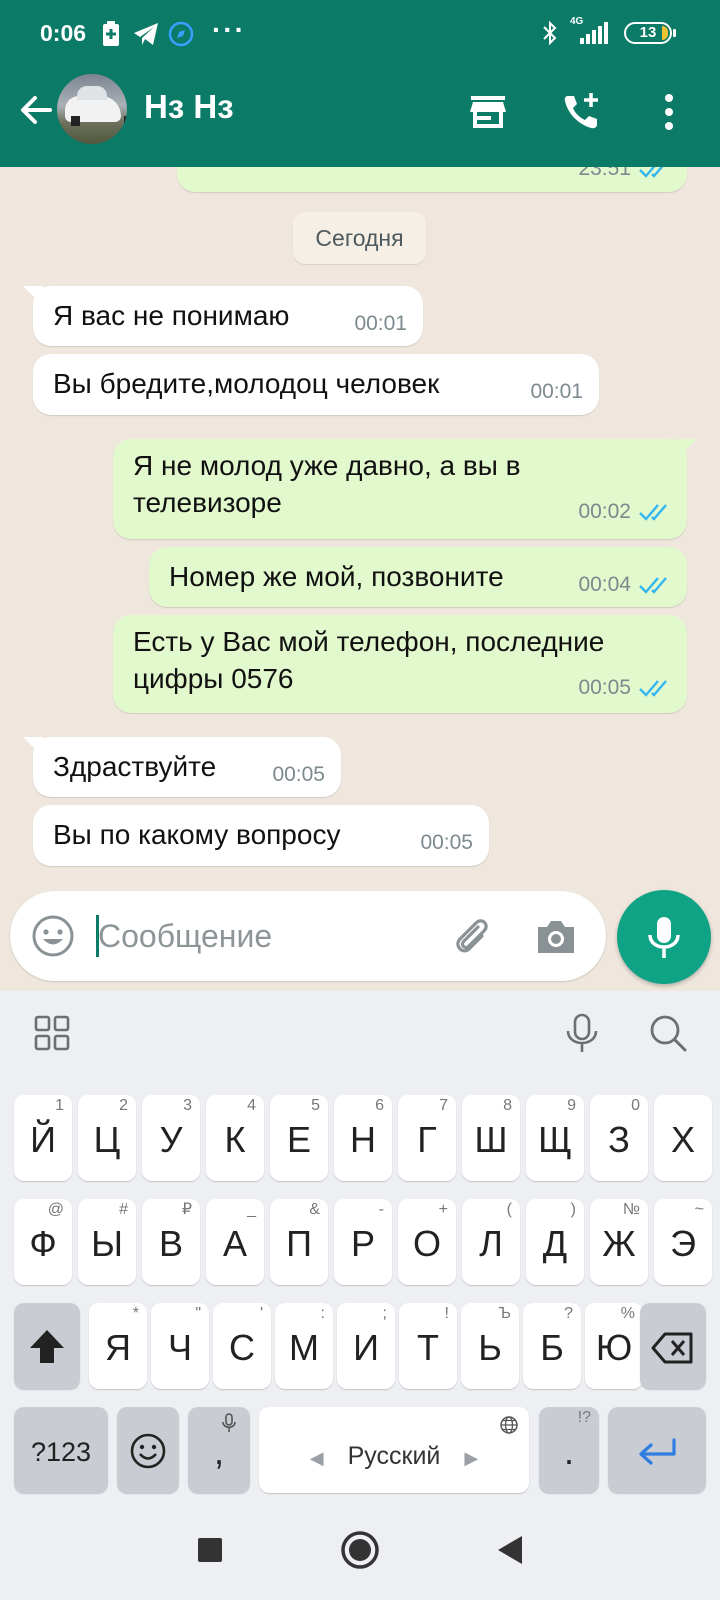 Image resolution: width=720 pixels, height=1600 pixels. I want to click on comma-label: ,, so click(218, 1451).